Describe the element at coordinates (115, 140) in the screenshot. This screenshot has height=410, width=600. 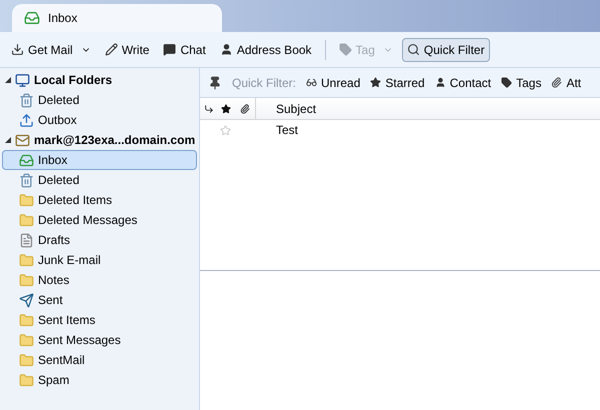
I see `folder-label: mark@123exa...domain.com` at that location.